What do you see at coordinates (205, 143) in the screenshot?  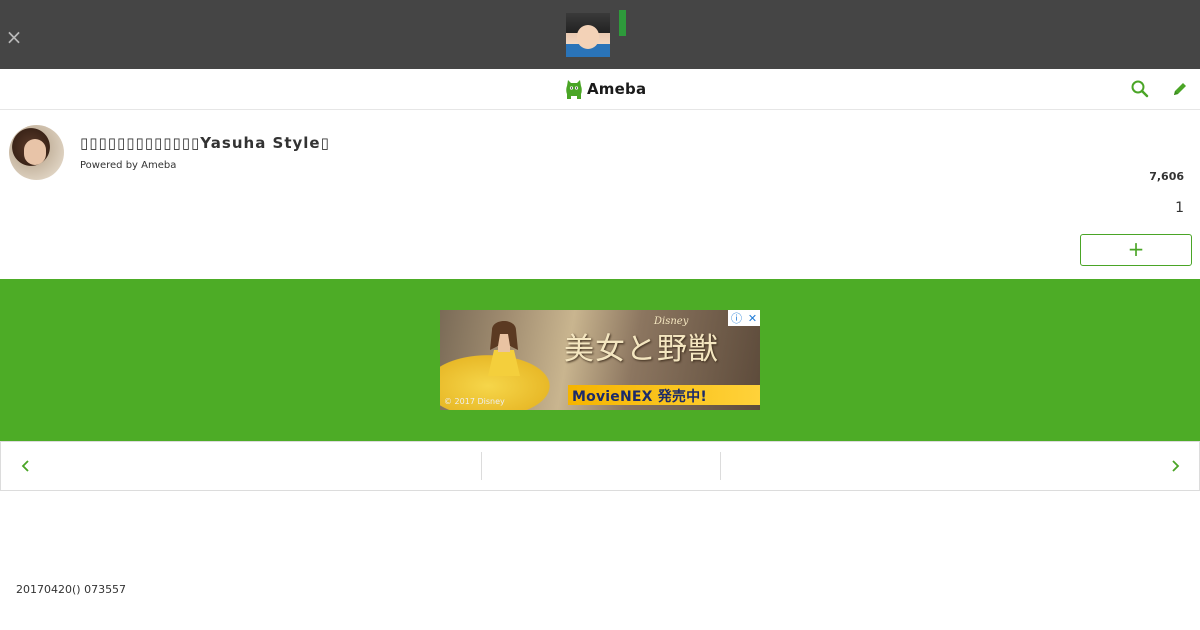 I see `blog-title: ▯▯▯▯▯▯▯▯▯▯▯▯▯Yasuha Style▯` at bounding box center [205, 143].